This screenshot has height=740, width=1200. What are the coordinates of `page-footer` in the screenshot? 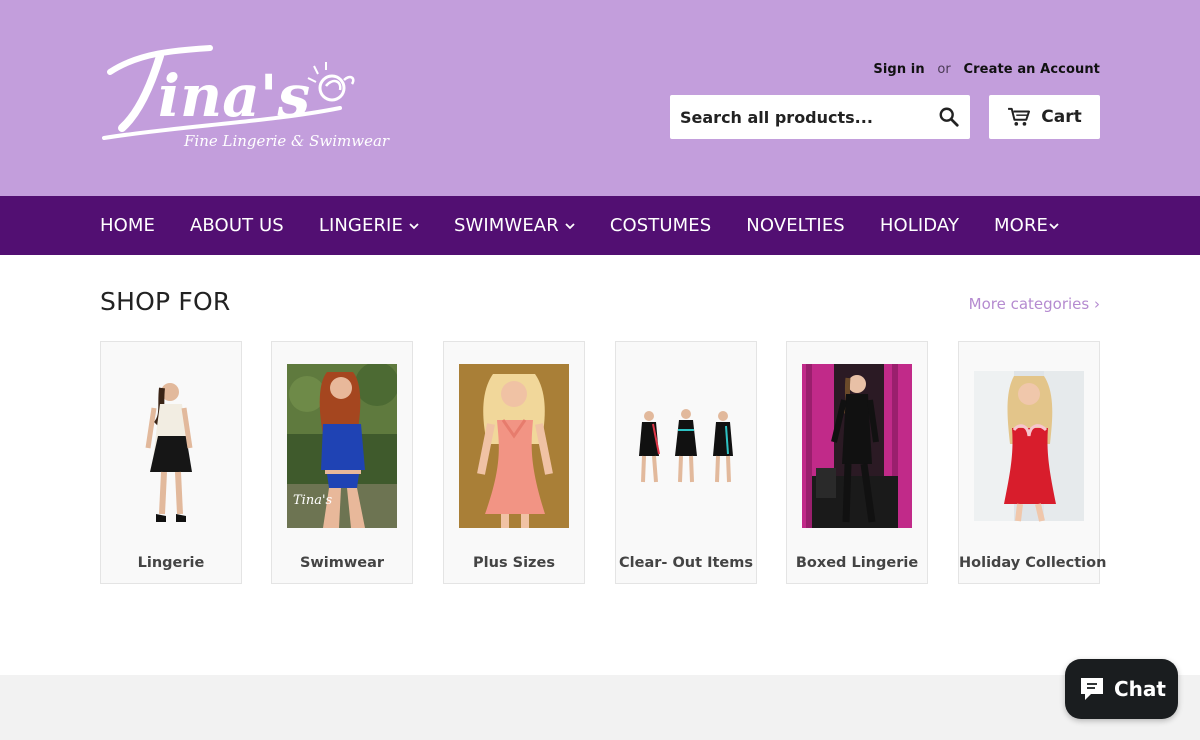 It's located at (600, 707).